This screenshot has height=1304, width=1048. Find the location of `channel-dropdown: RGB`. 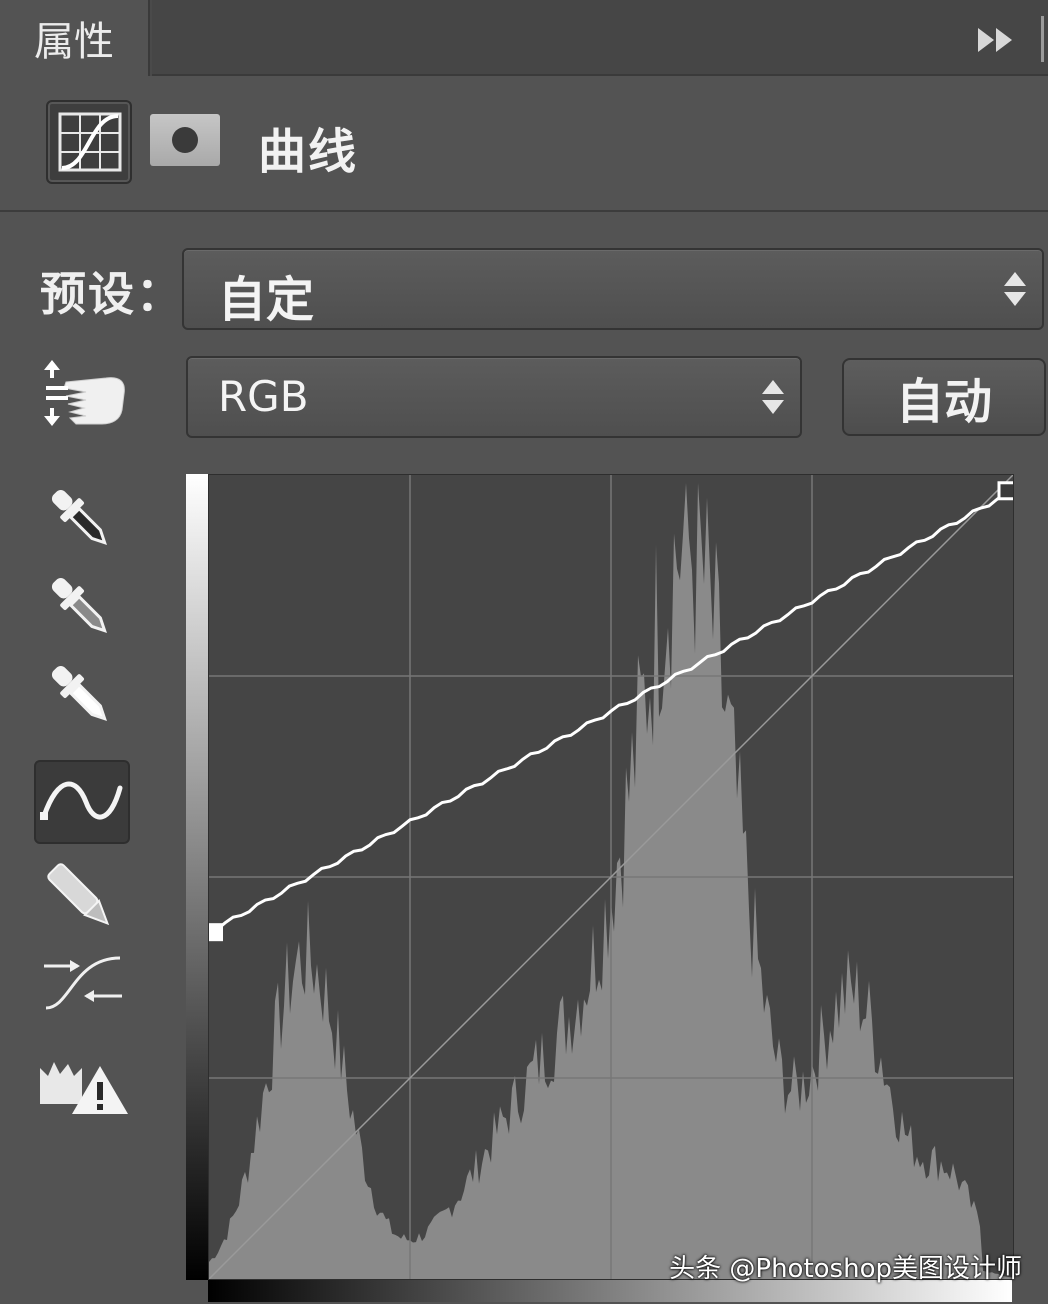

channel-dropdown: RGB is located at coordinates (494, 397).